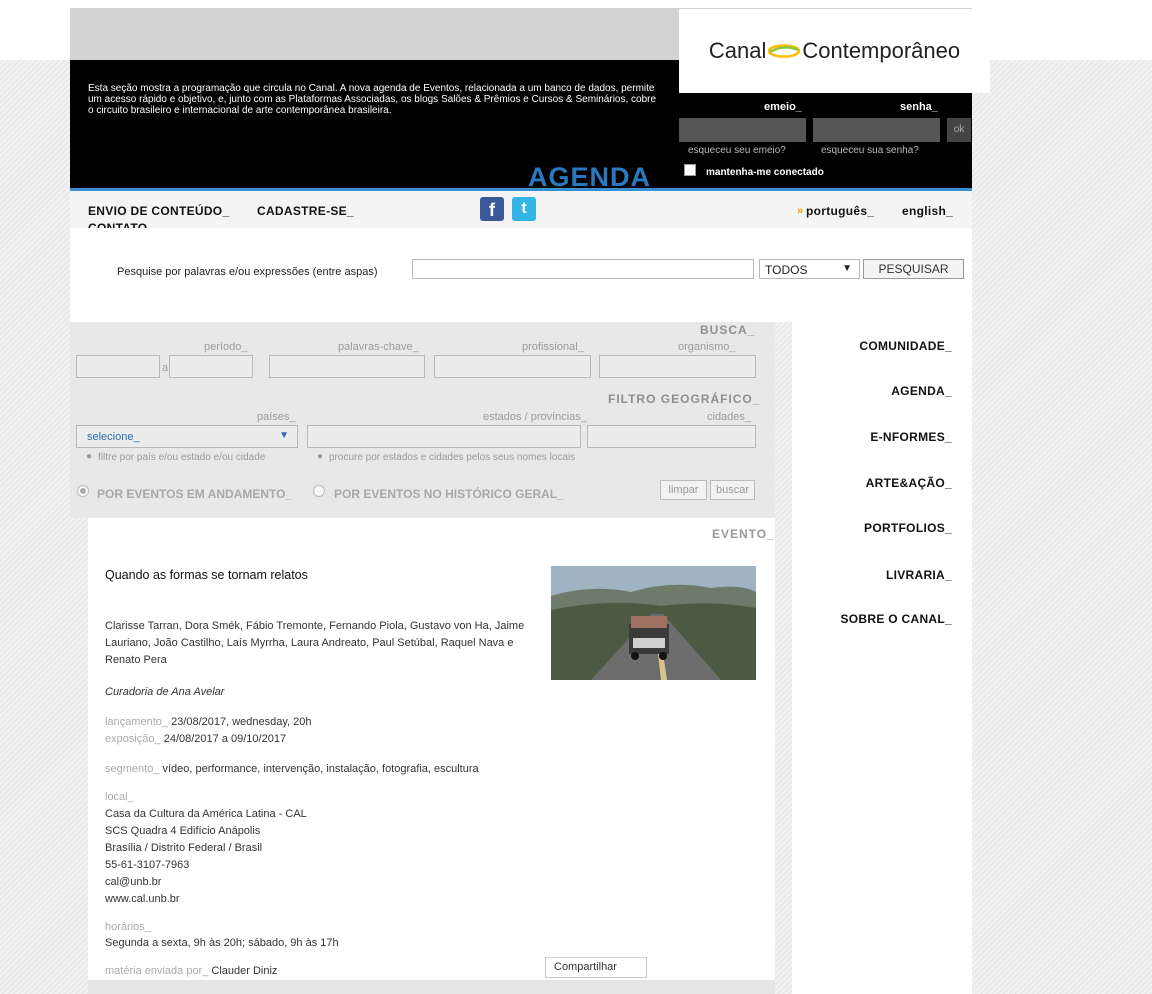  Describe the element at coordinates (927, 211) in the screenshot. I see `lang-english-link: english_` at that location.